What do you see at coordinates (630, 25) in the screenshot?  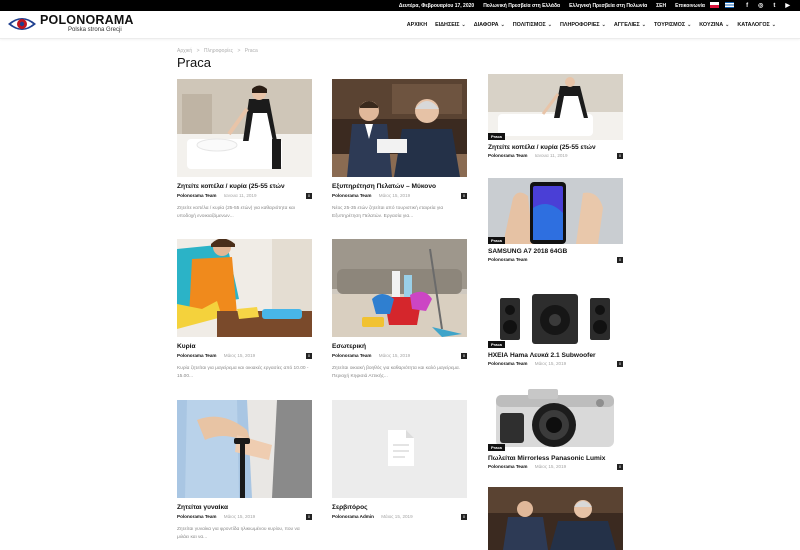 I see `nav-ads: ΑΓΓΕΛΙΕΣ ⌄` at bounding box center [630, 25].